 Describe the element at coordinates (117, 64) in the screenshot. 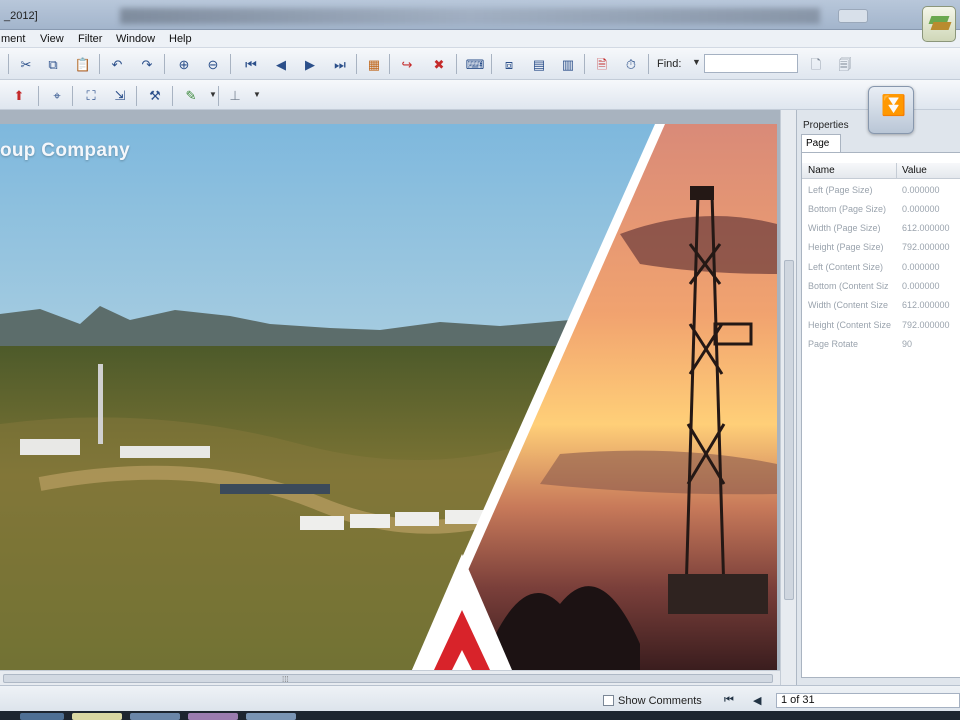

I see `undo-icon: ↶` at that location.